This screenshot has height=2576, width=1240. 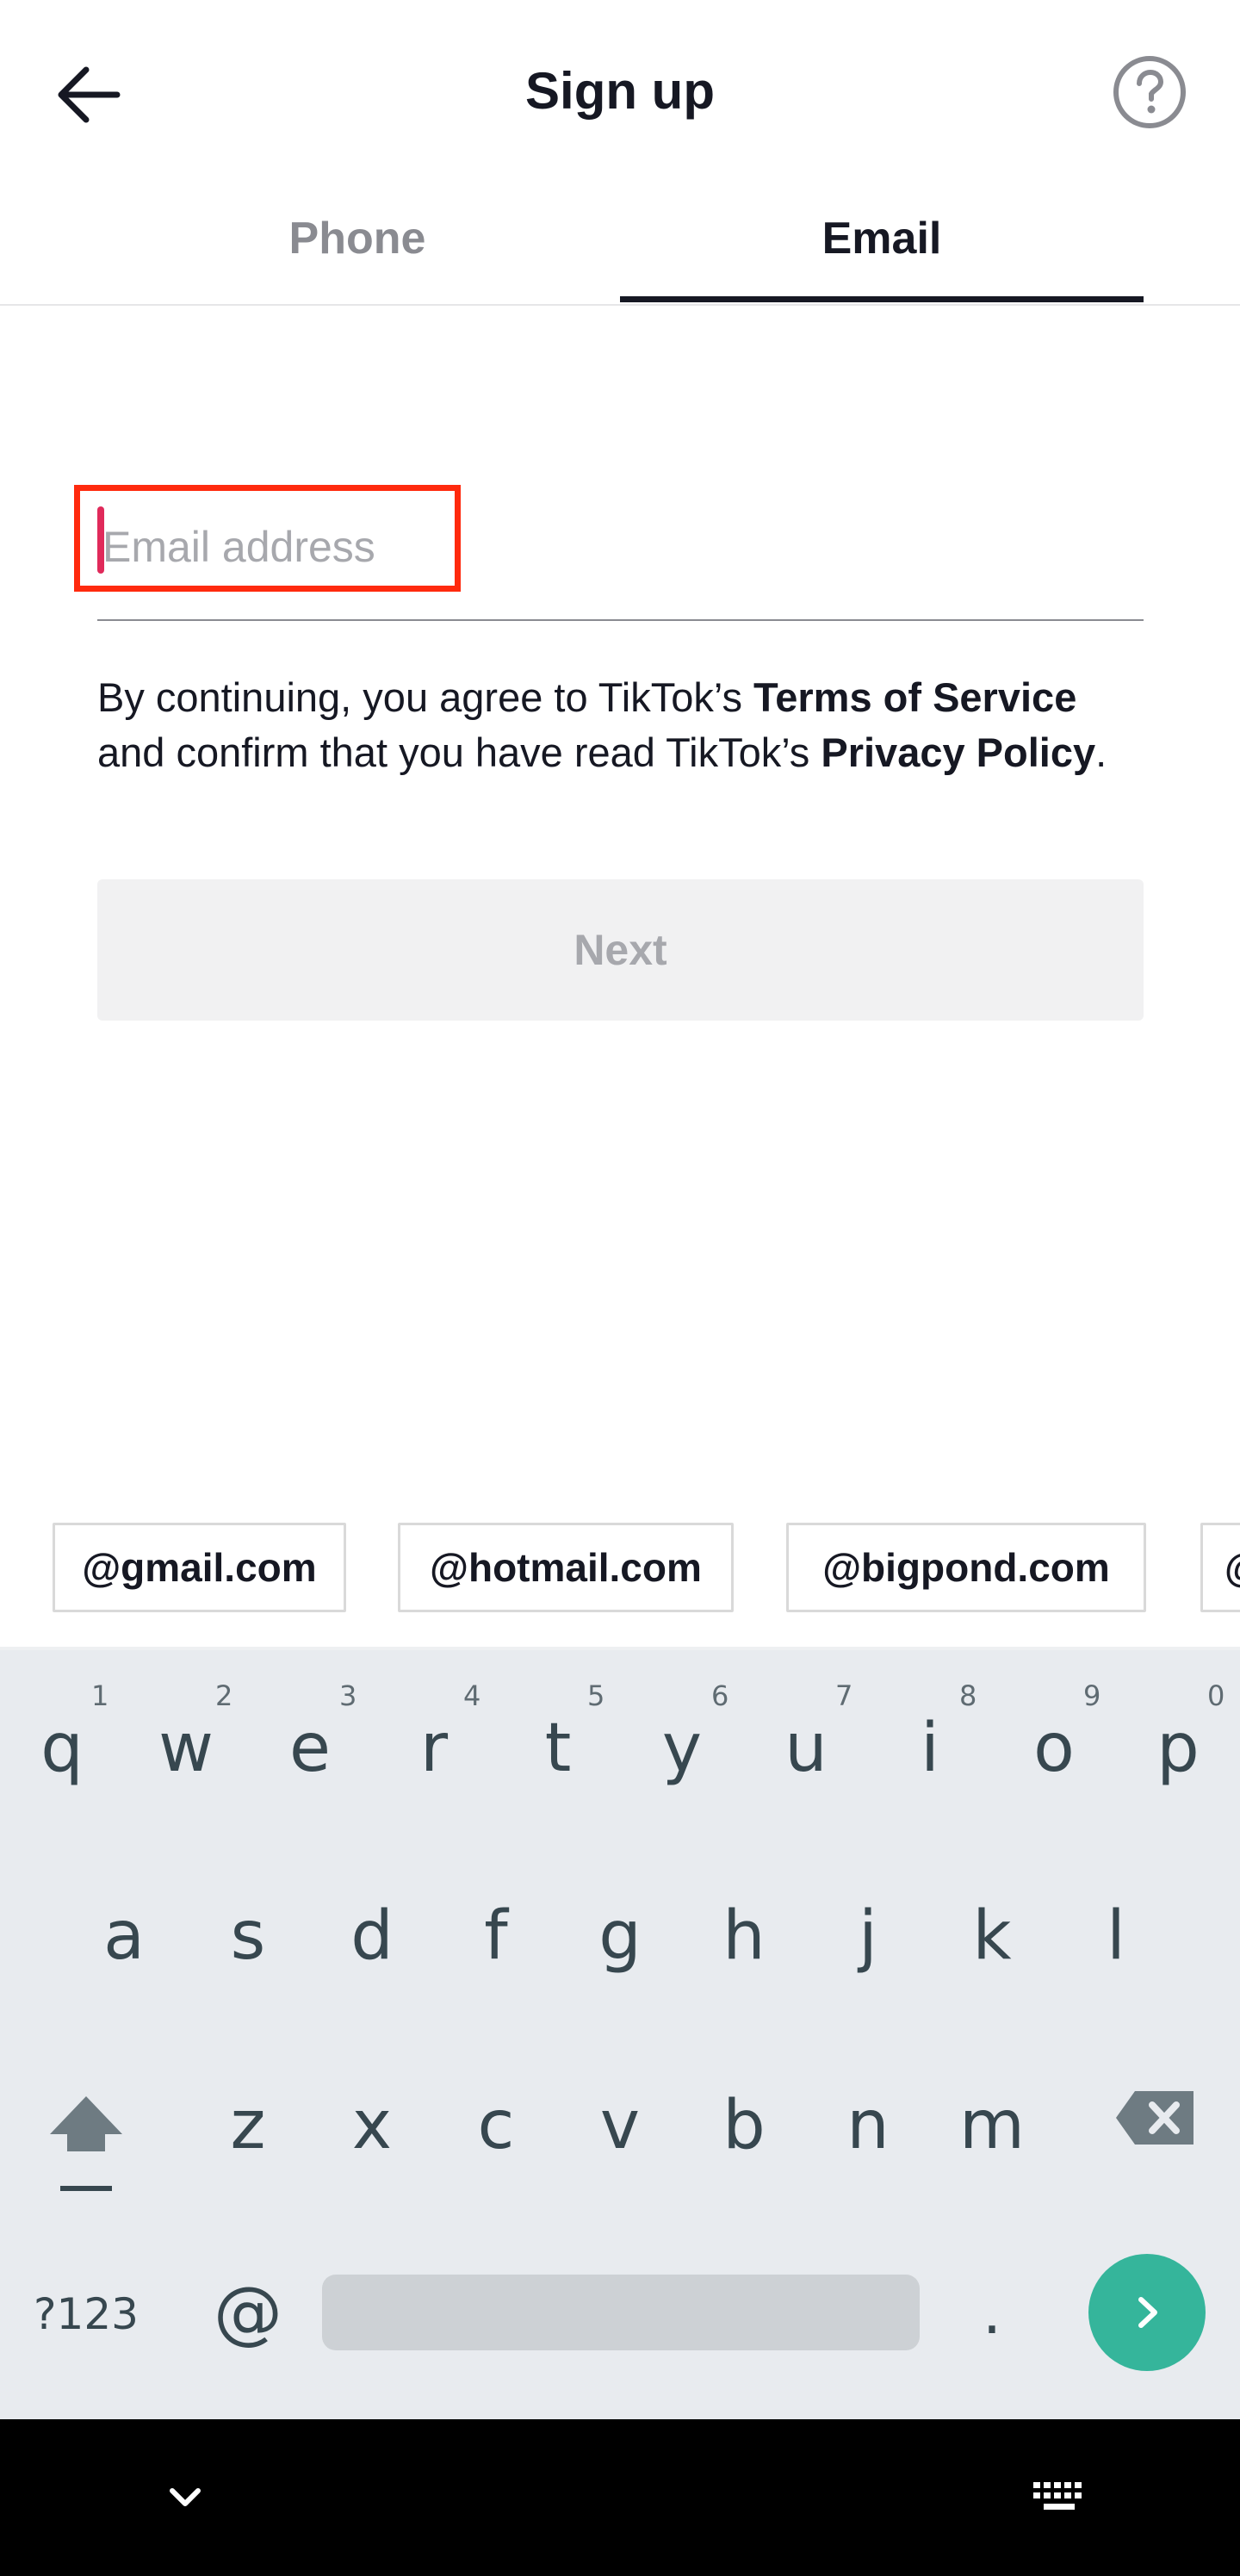 I want to click on key-o: 9o, so click(x=1054, y=1744).